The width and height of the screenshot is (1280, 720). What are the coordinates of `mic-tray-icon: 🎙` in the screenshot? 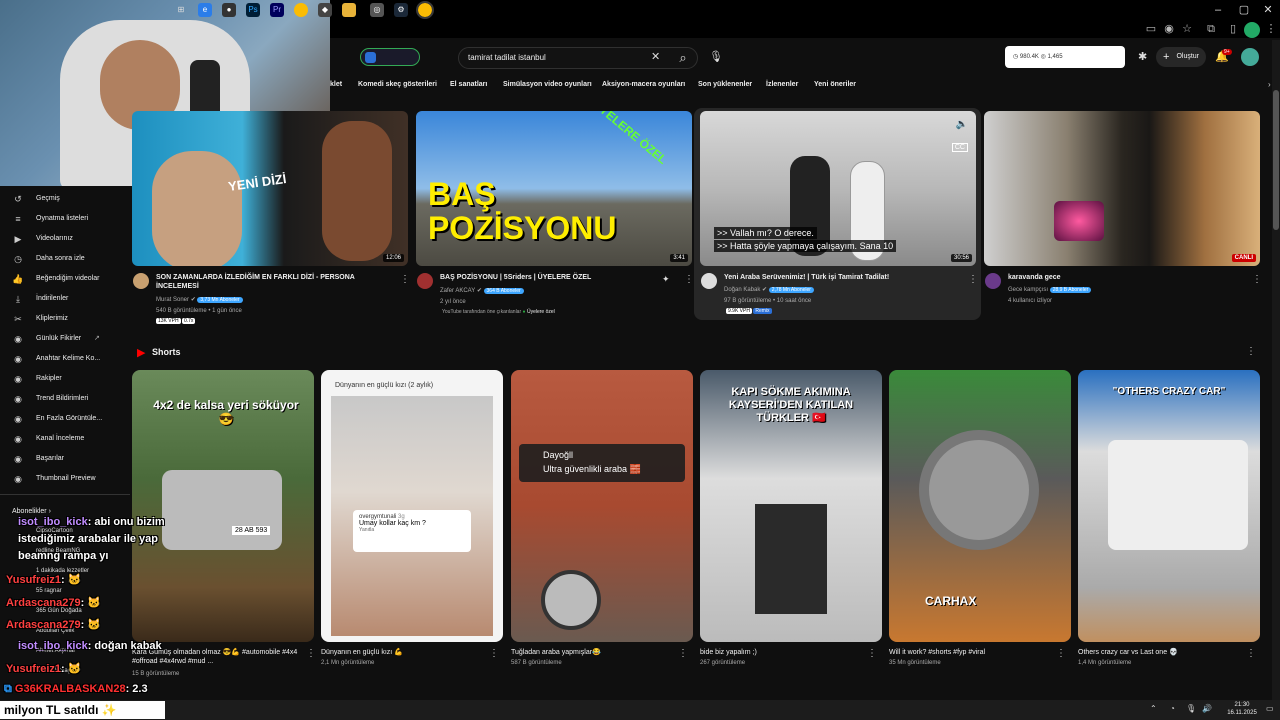 It's located at (1191, 708).